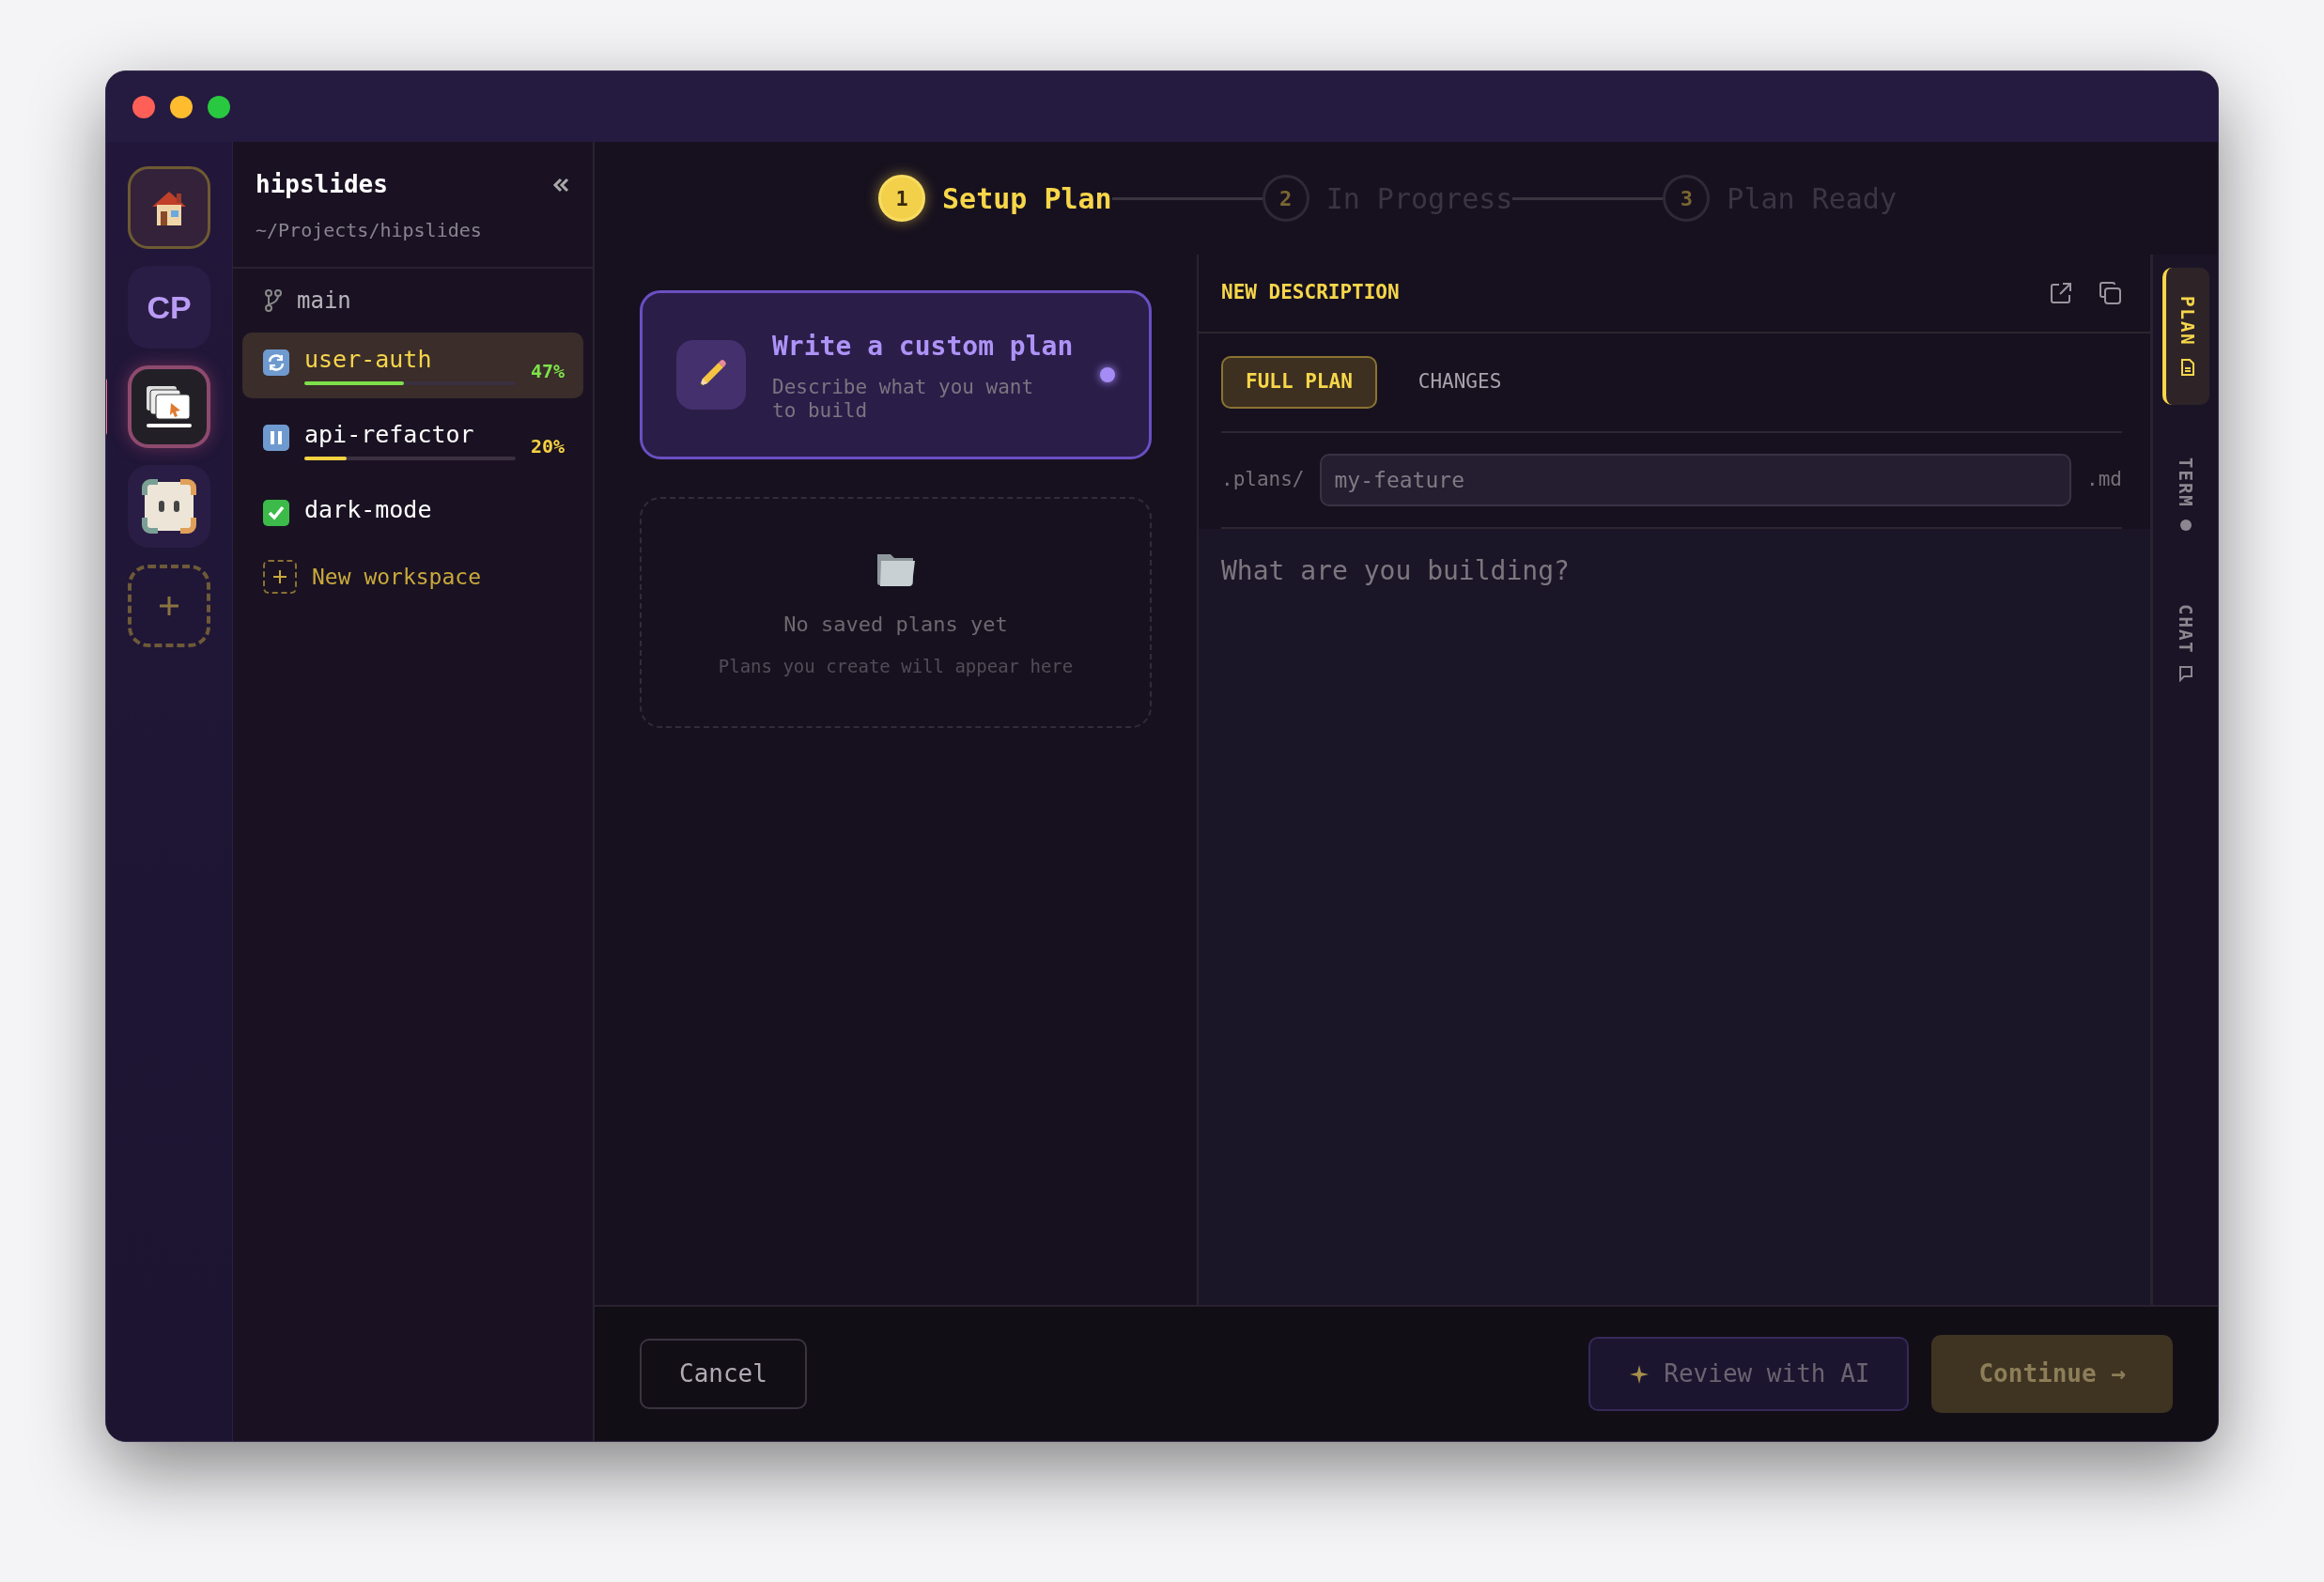 The width and height of the screenshot is (2324, 1582). I want to click on step-number: 1, so click(902, 198).